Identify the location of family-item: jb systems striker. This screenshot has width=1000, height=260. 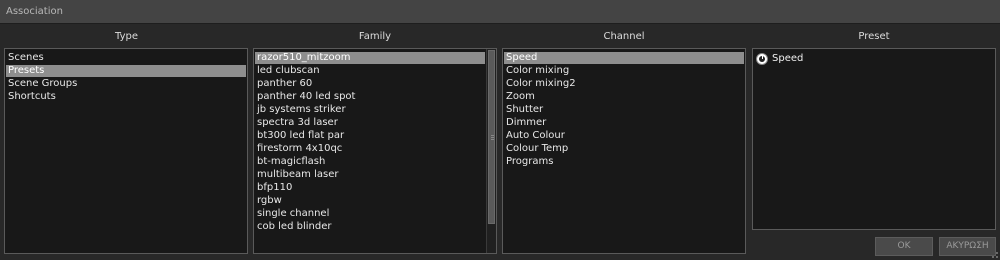
(370, 110).